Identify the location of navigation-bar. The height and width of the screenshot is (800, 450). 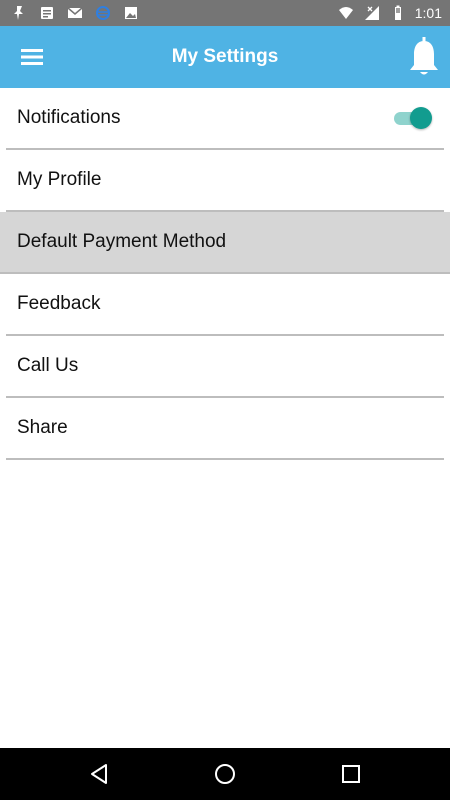
(225, 774).